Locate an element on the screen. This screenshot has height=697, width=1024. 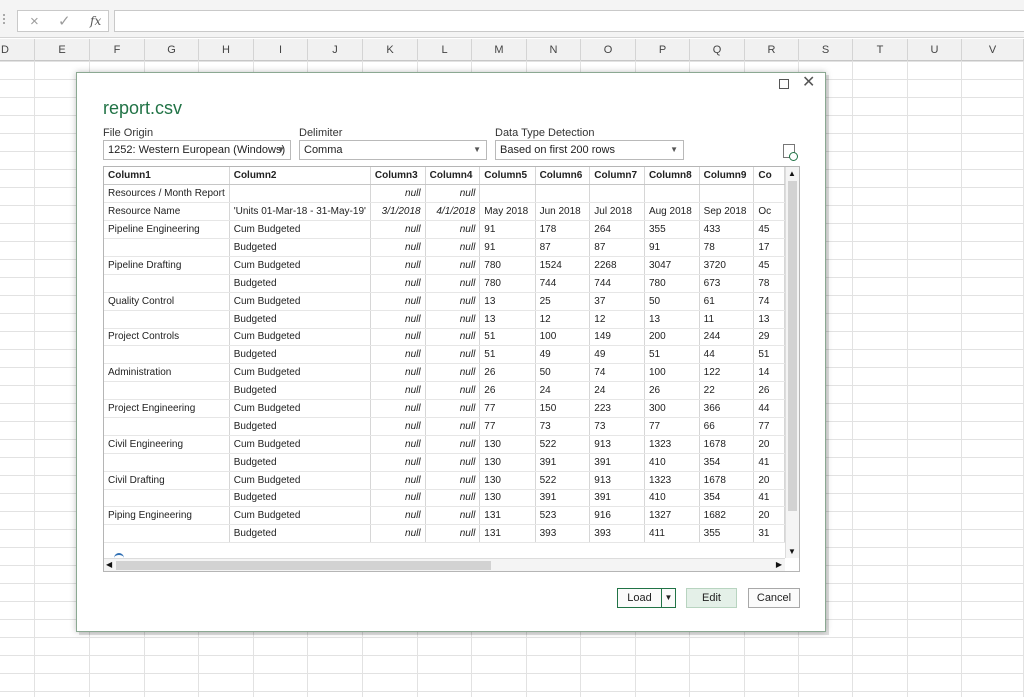
table-cell: 223 is located at coordinates (617, 408).